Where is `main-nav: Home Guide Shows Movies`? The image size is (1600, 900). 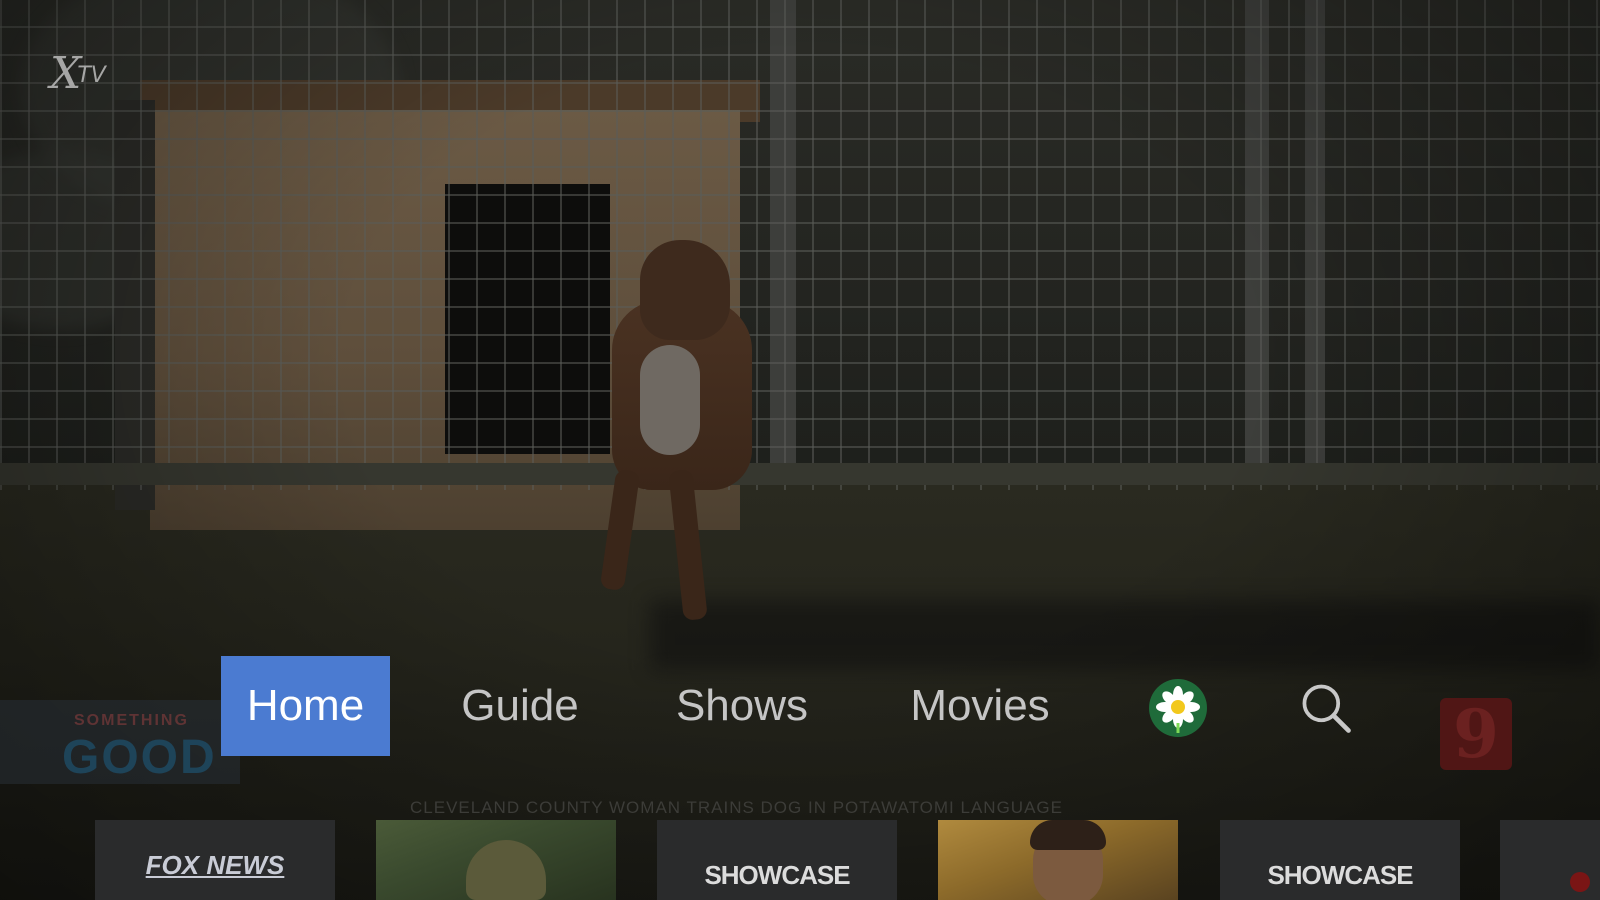
main-nav: Home Guide Shows Movies is located at coordinates (800, 708).